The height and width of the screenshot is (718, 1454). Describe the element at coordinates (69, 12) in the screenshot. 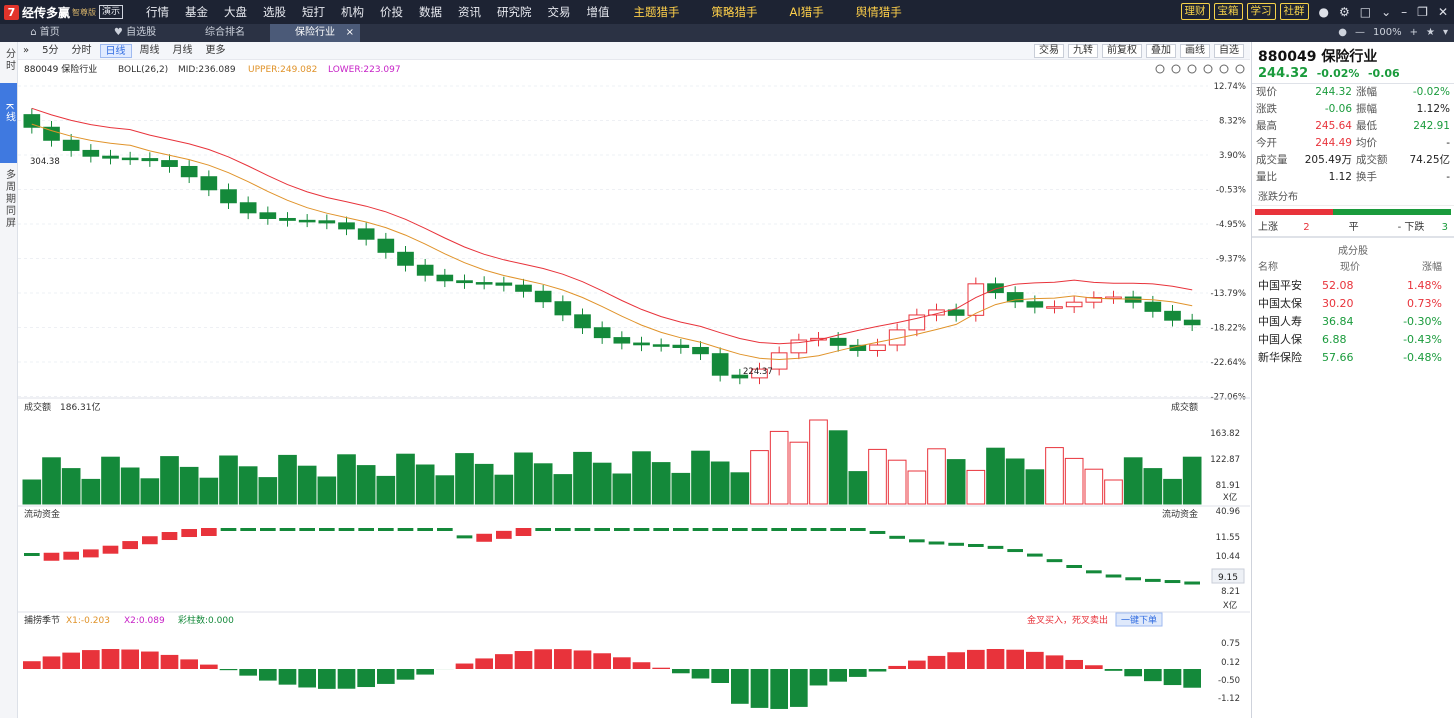

I see `app-logo: 7 经传多赢 智尊版 演示` at that location.